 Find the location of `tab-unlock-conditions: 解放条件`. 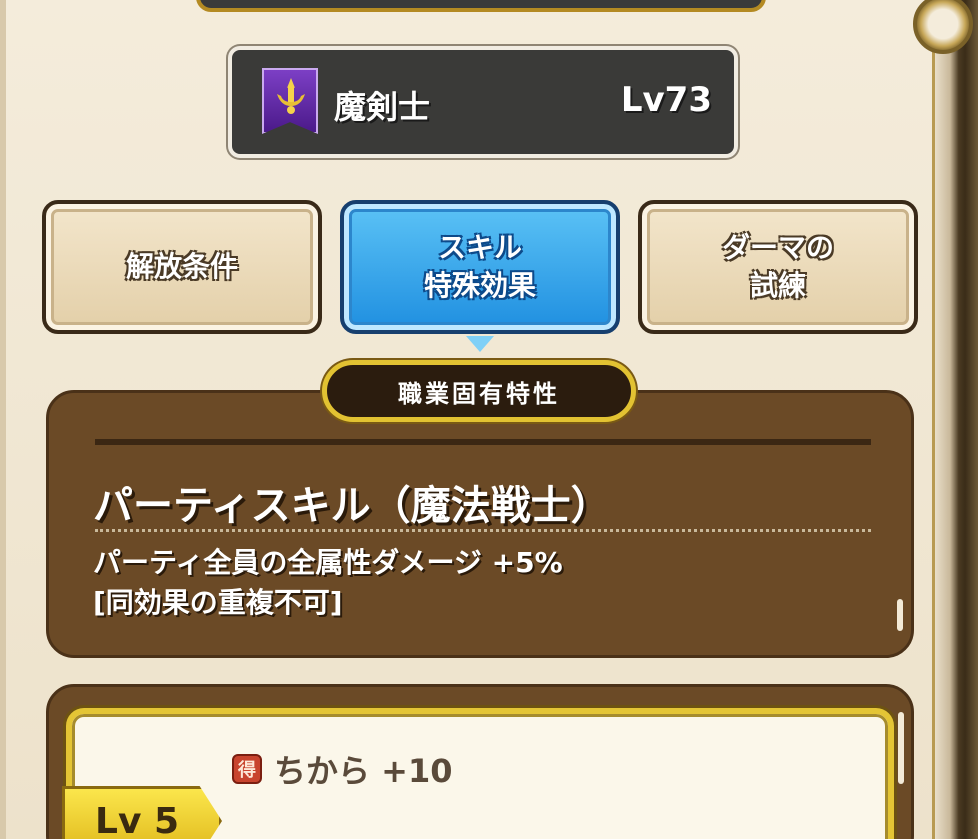

tab-unlock-conditions: 解放条件 is located at coordinates (182, 267).